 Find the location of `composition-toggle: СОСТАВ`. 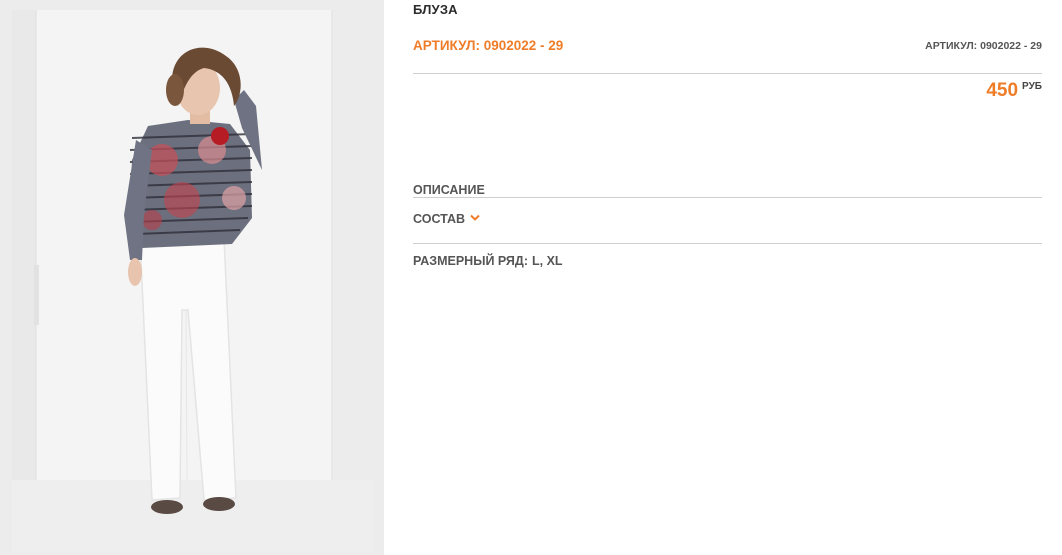

composition-toggle: СОСТАВ is located at coordinates (446, 219).